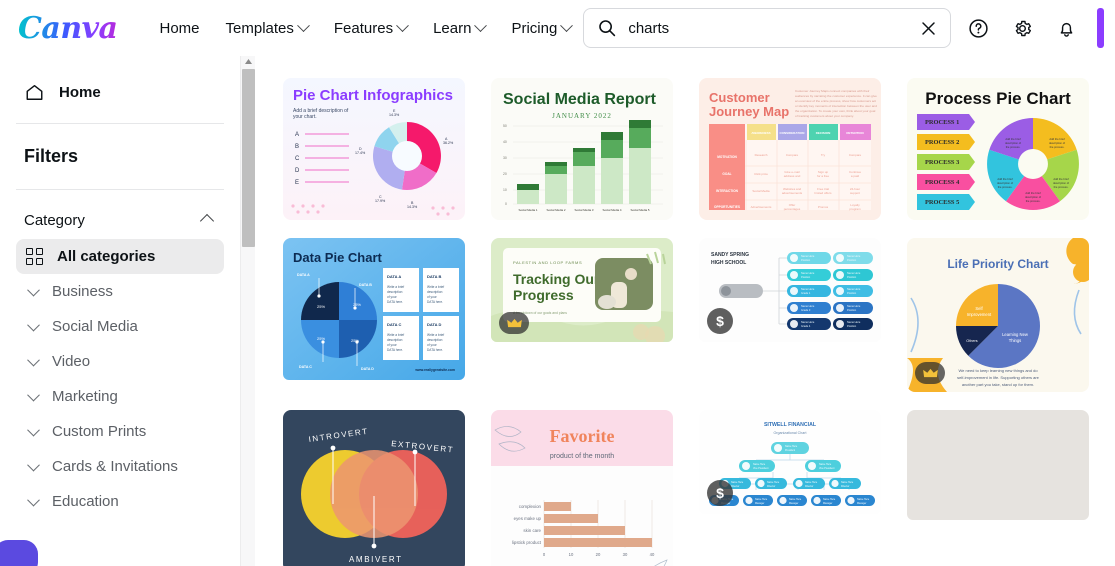  What do you see at coordinates (248, 158) in the screenshot?
I see `scrollbar-thumb` at bounding box center [248, 158].